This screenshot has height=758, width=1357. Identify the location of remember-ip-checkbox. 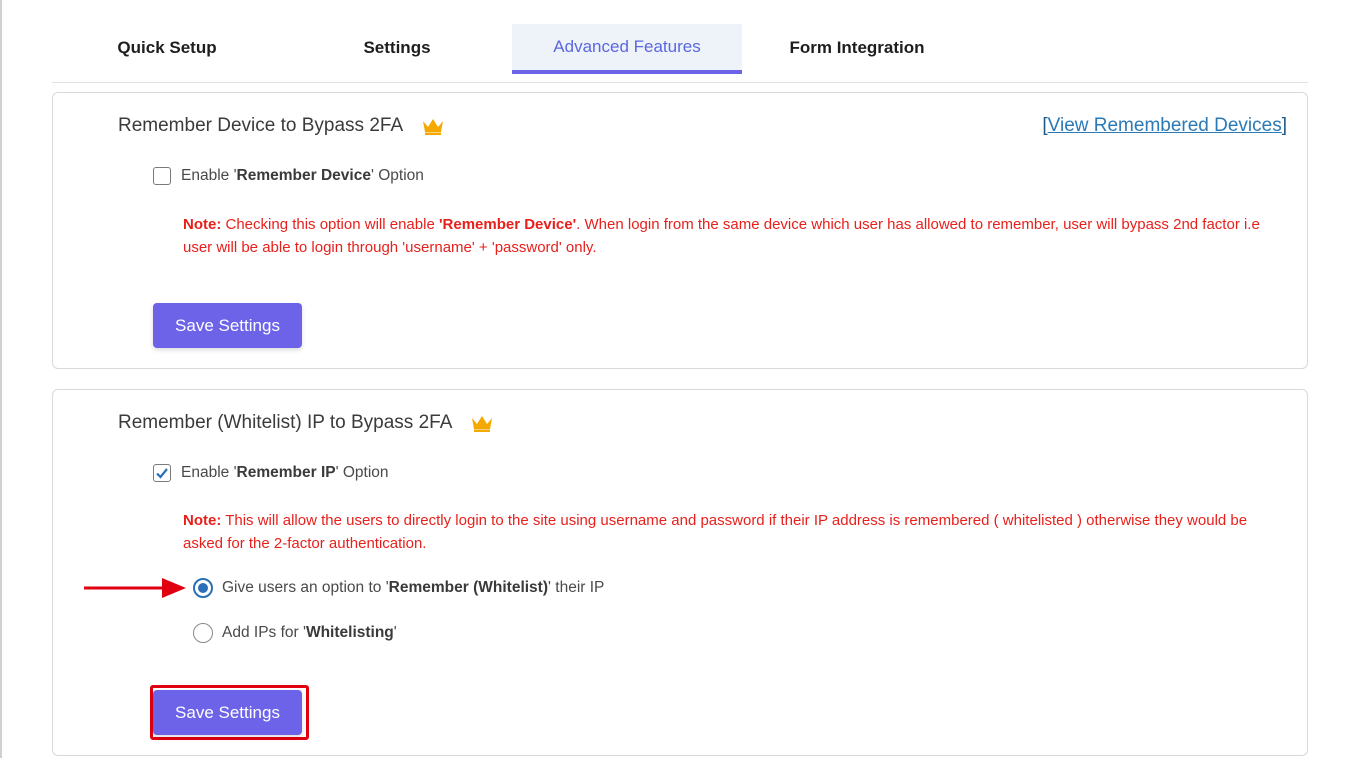
(162, 473).